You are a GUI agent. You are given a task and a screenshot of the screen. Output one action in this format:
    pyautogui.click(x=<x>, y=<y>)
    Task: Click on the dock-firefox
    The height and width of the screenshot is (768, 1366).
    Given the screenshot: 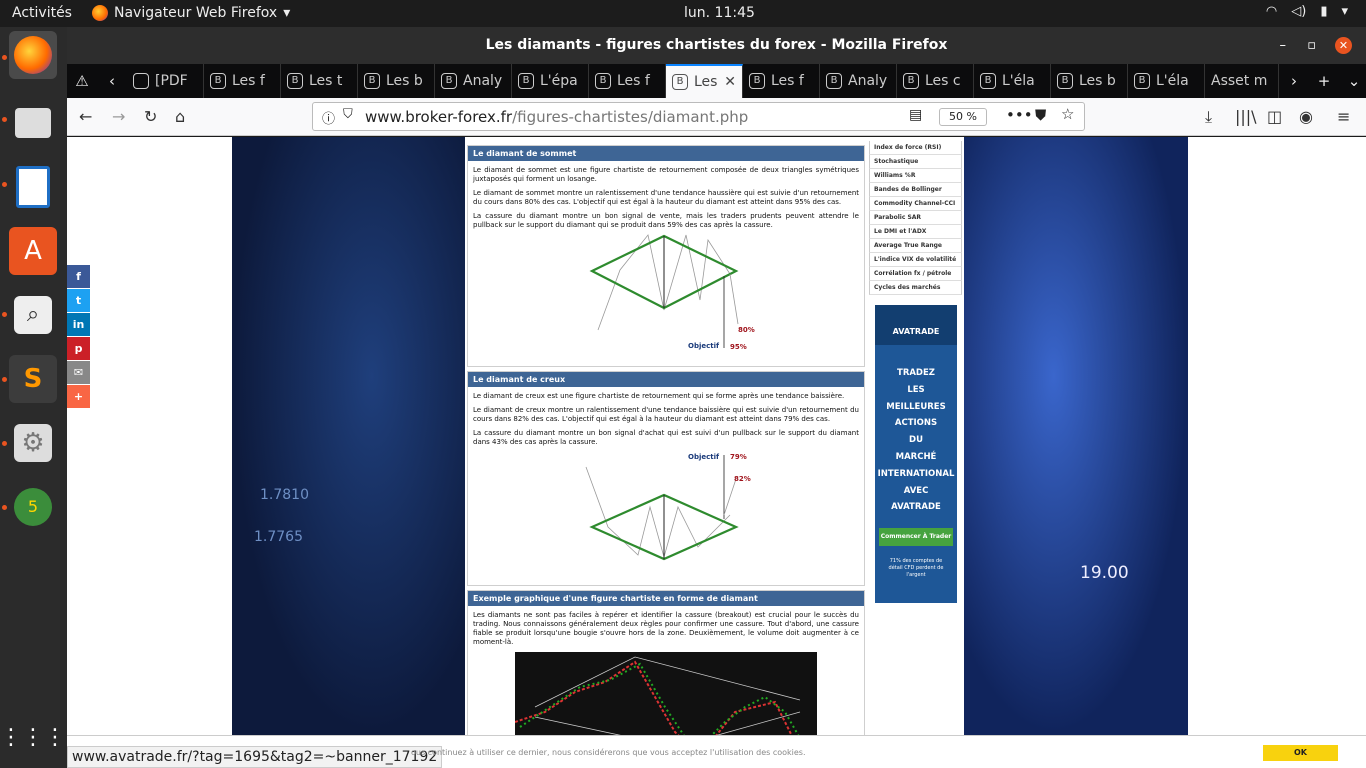 What is the action you would take?
    pyautogui.click(x=33, y=55)
    